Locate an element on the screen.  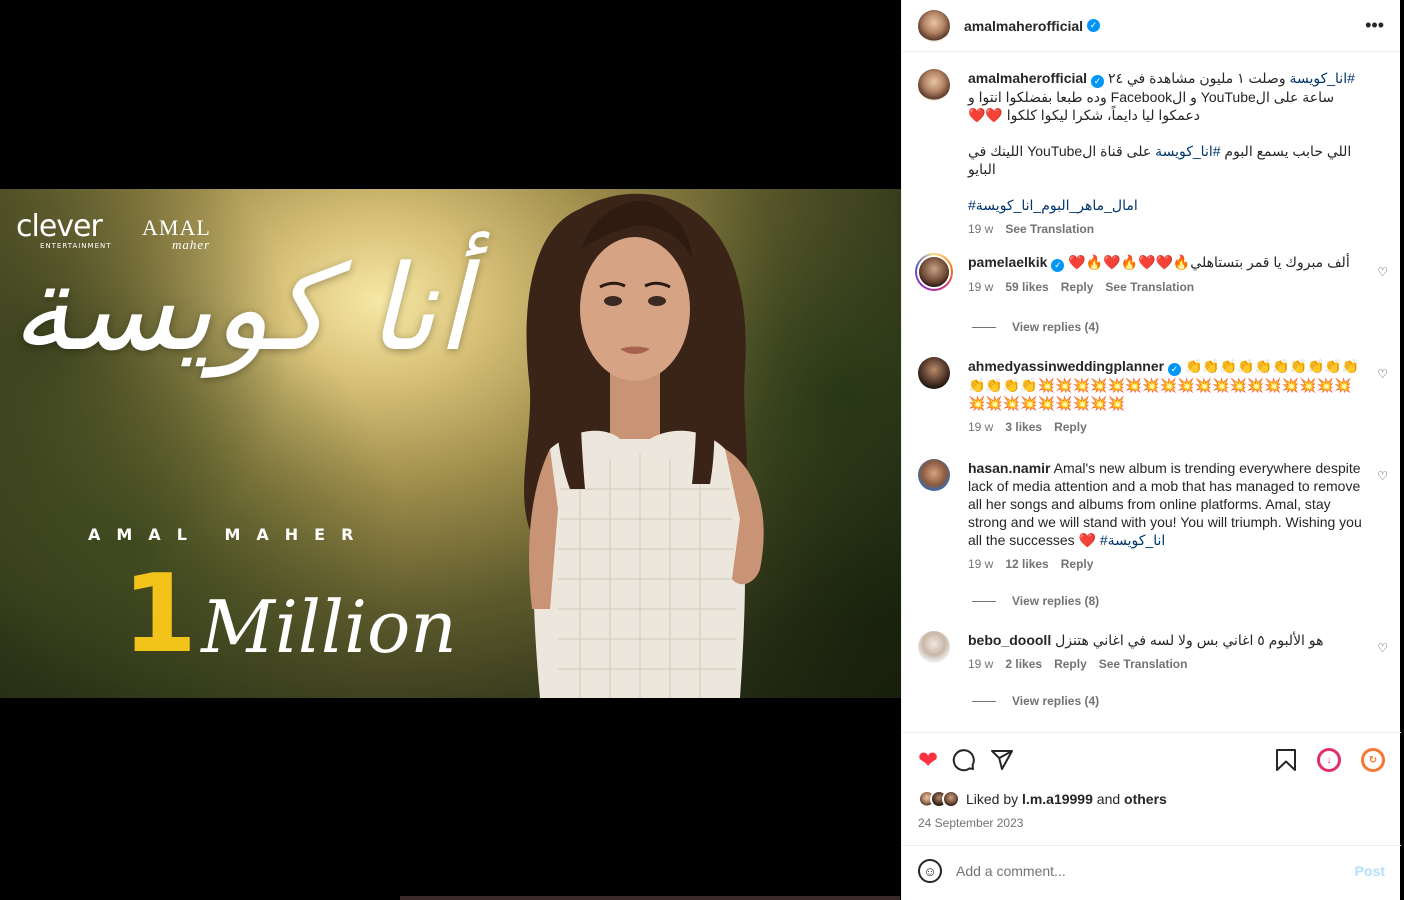
caption-meta: 19 w See Translation is located at coordinates (1166, 229).